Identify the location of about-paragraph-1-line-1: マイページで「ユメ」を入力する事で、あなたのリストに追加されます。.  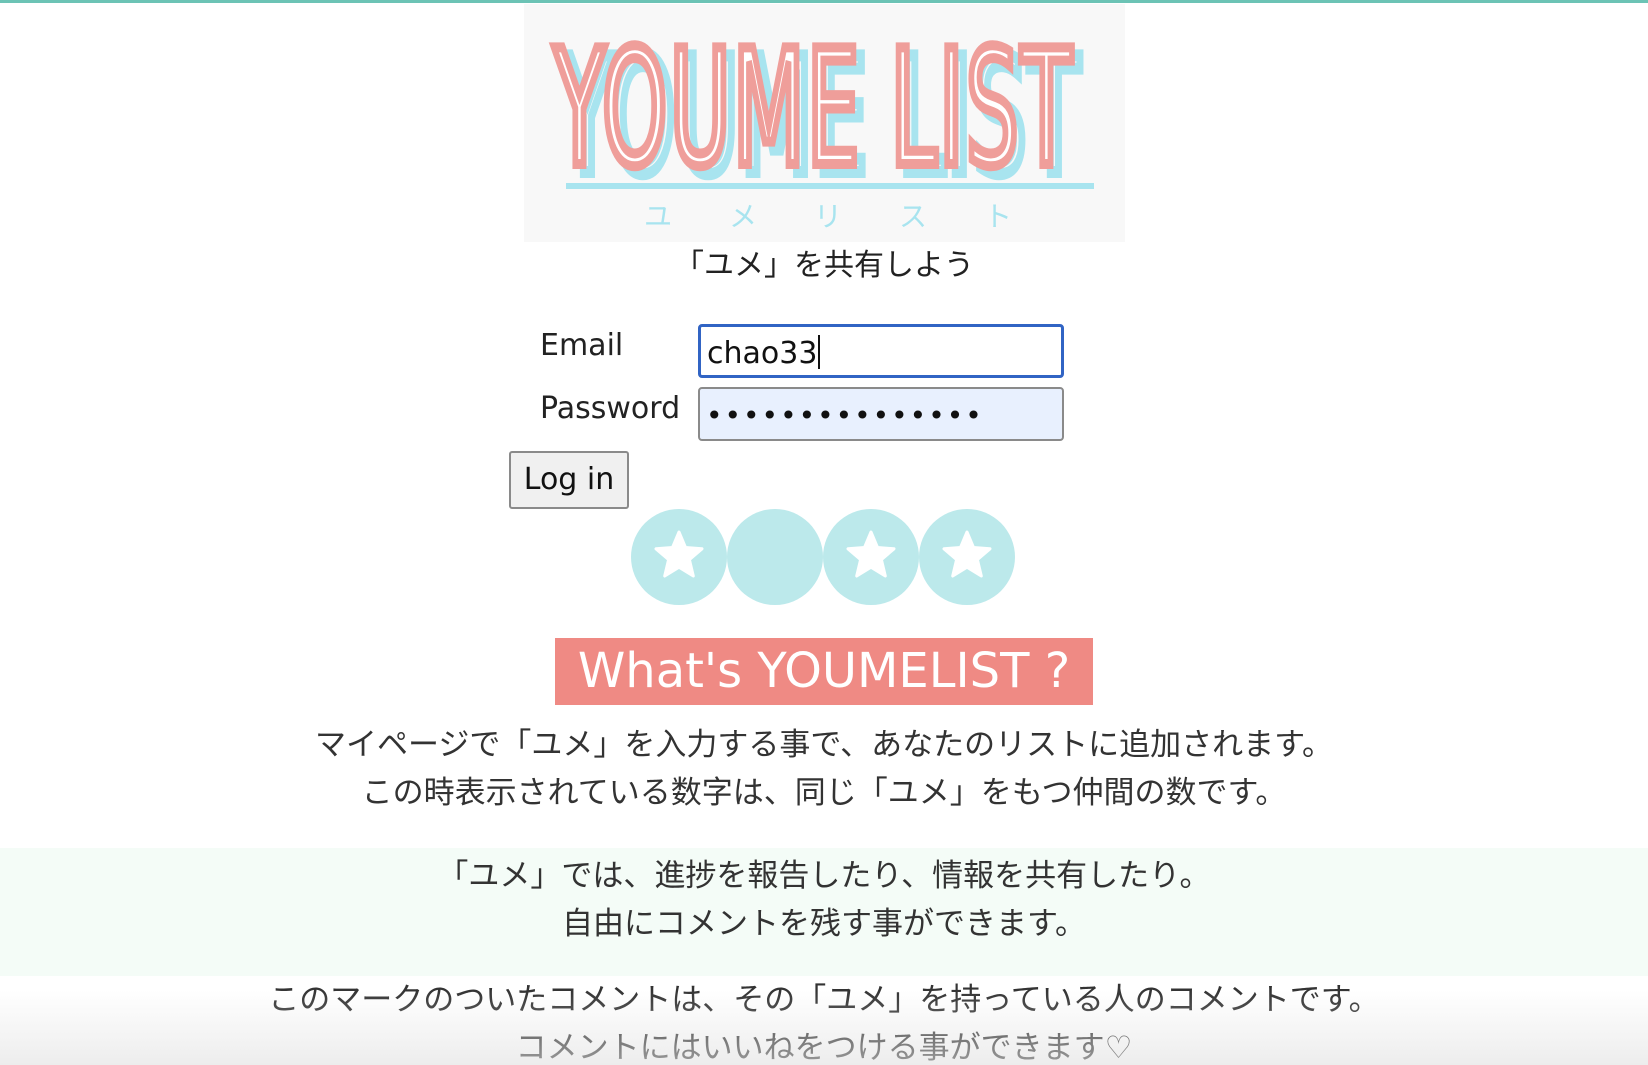
(824, 745).